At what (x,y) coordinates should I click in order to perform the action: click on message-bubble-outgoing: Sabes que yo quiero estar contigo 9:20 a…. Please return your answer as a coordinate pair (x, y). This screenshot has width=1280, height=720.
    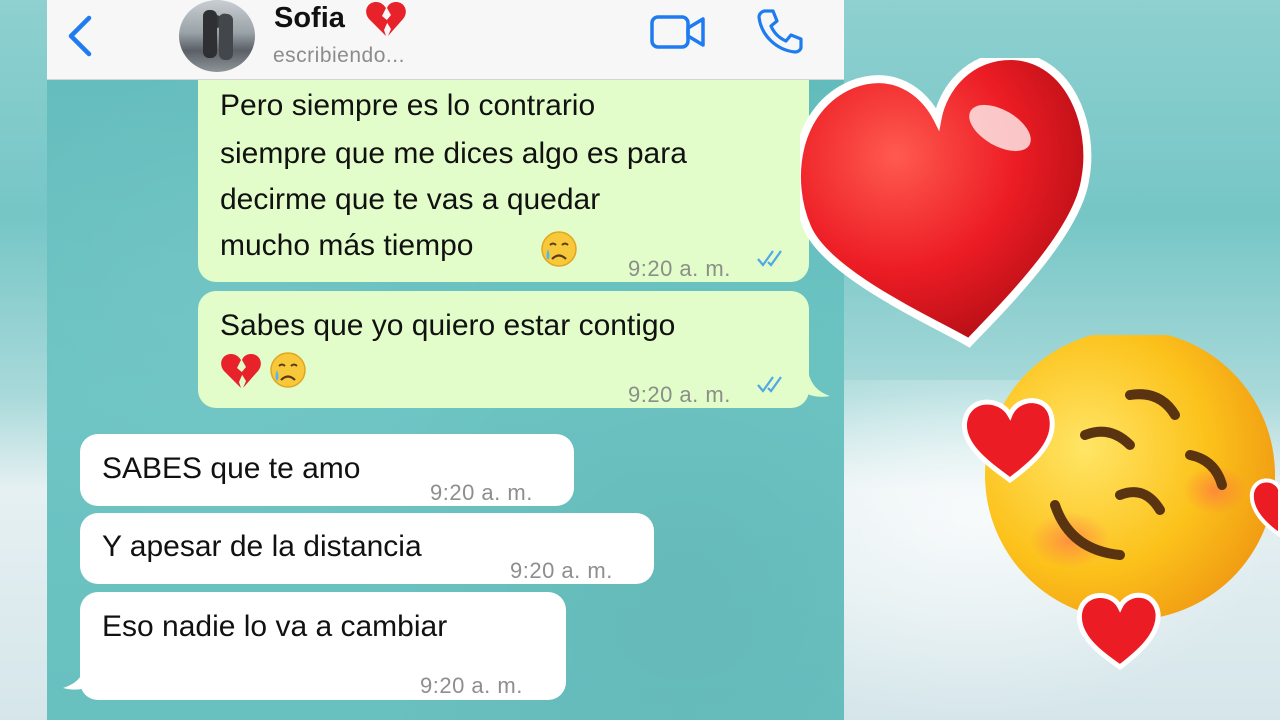
    Looking at the image, I should click on (503, 349).